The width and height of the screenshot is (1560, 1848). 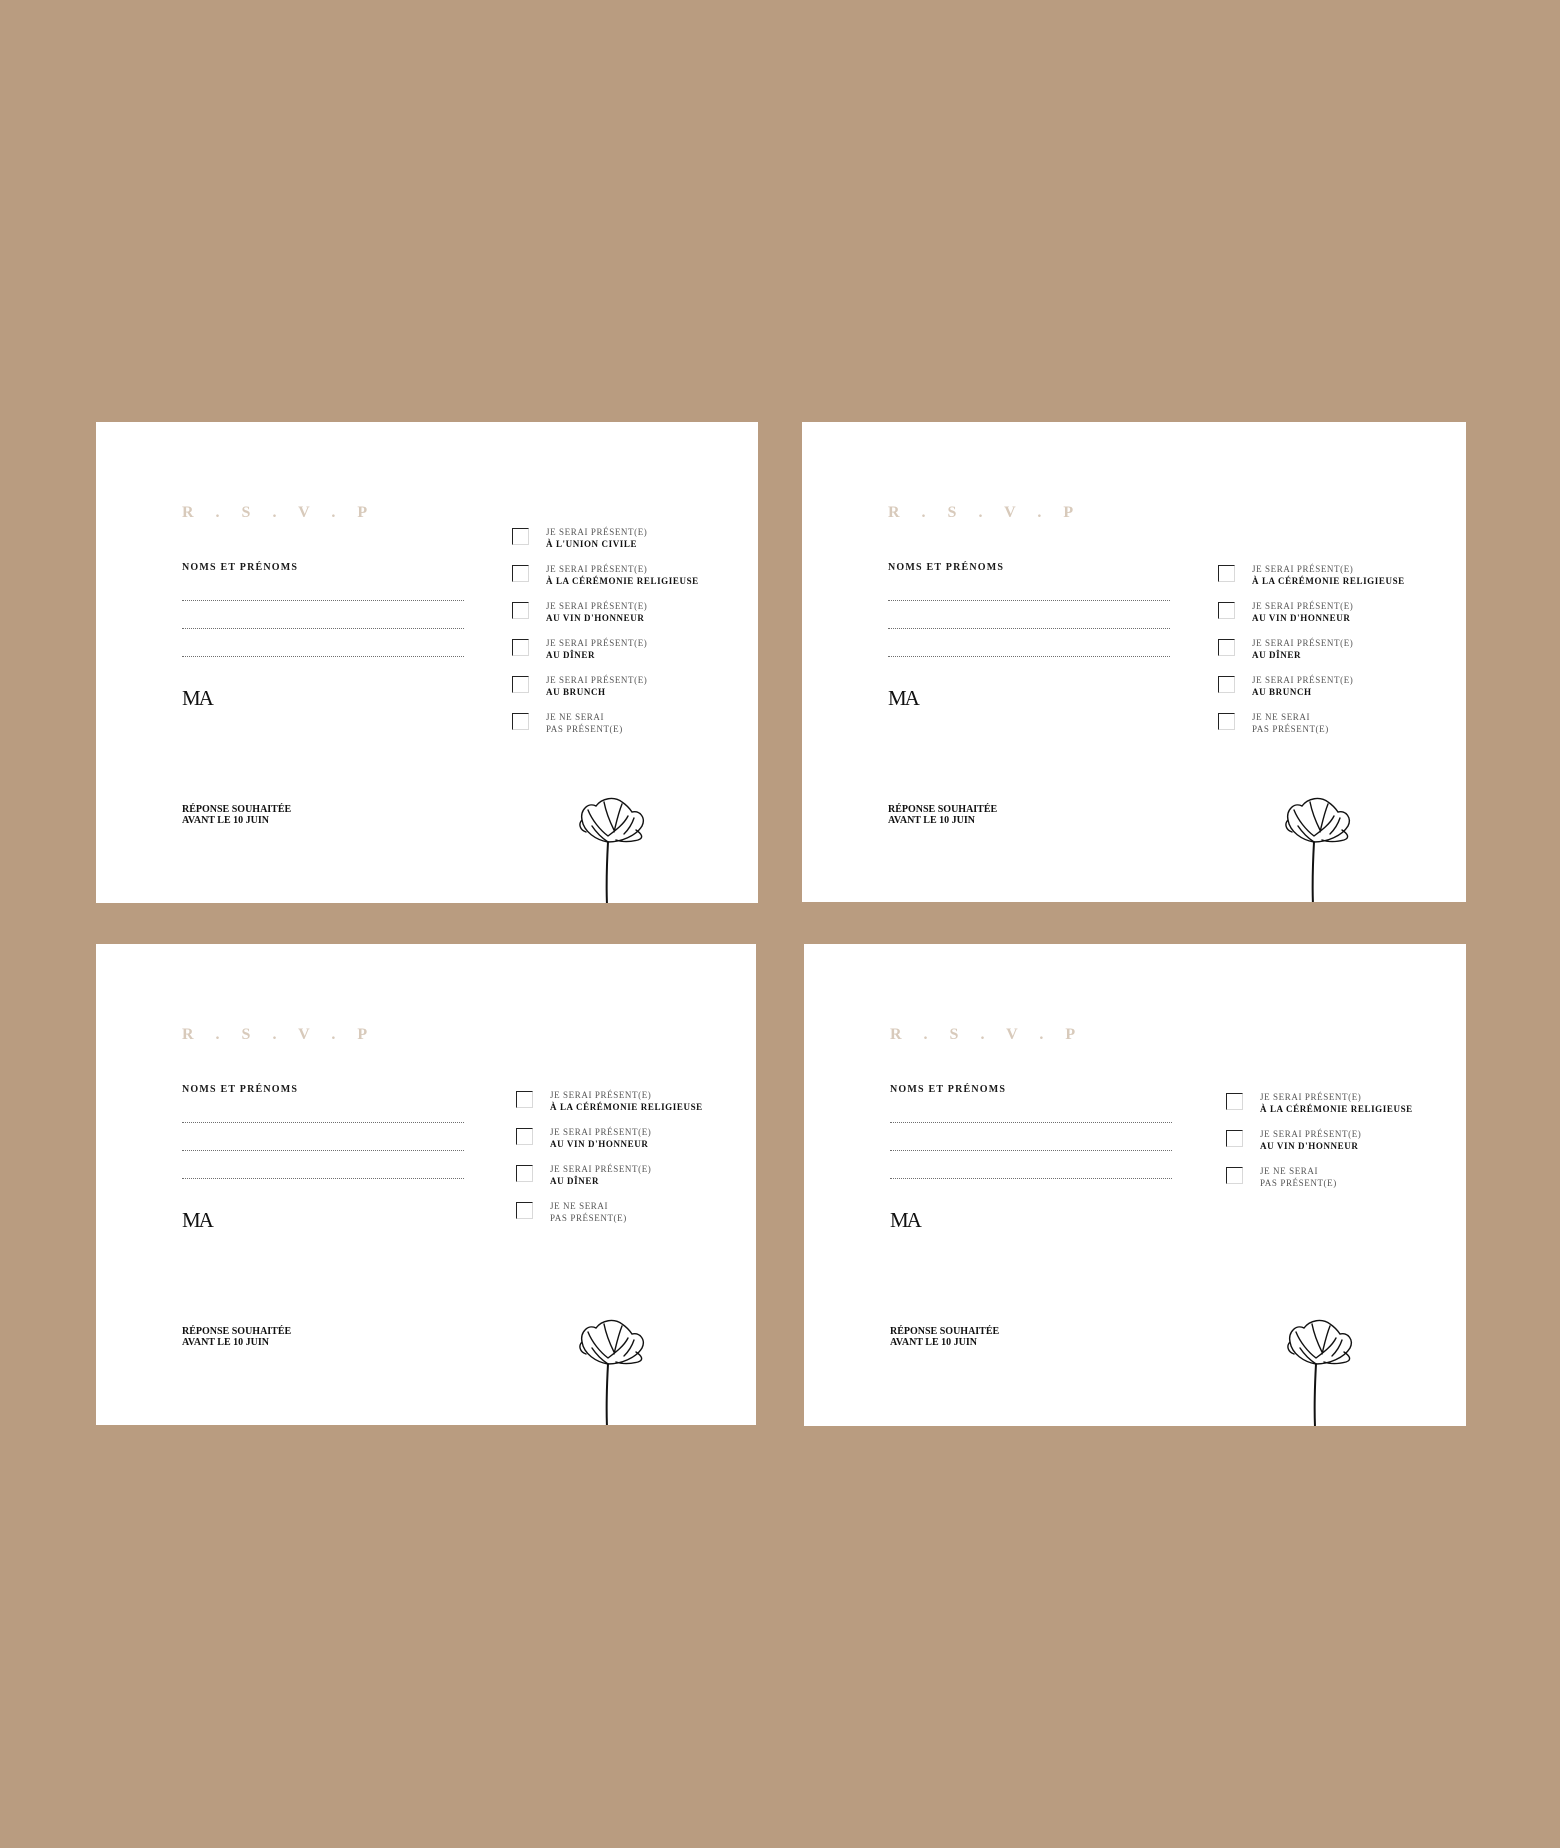 I want to click on option-text: Je serai présent(e) à l'union civile, so click(x=597, y=538).